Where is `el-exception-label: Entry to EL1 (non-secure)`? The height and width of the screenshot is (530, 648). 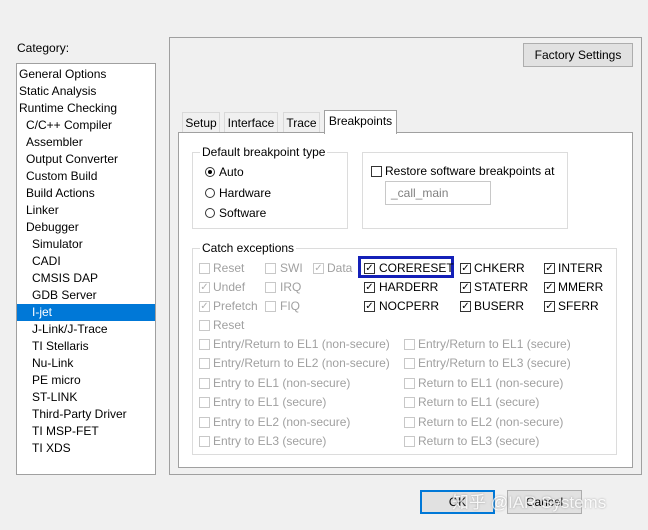 el-exception-label: Entry to EL1 (non-secure) is located at coordinates (282, 382).